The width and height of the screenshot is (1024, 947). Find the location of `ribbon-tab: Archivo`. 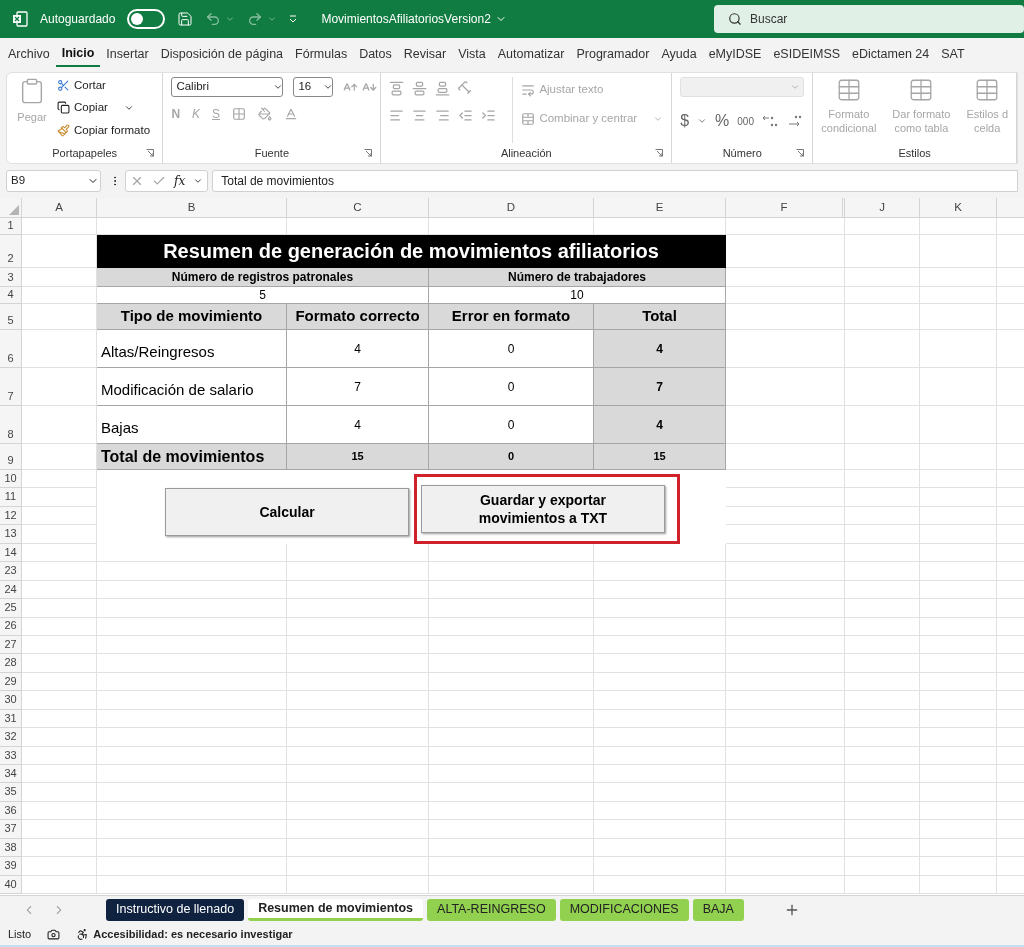

ribbon-tab: Archivo is located at coordinates (29, 54).